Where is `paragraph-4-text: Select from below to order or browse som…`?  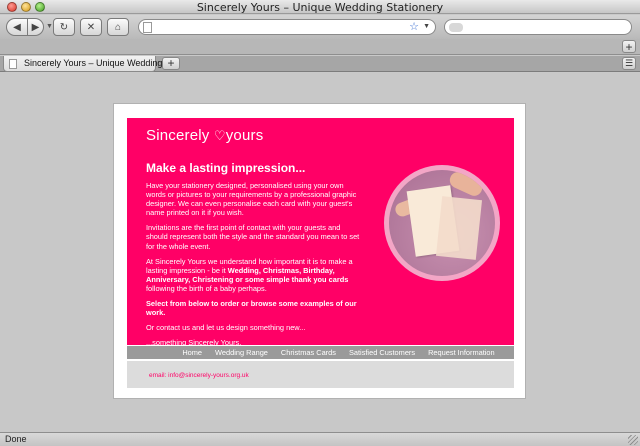 paragraph-4-text: Select from below to order or browse som… is located at coordinates (251, 308).